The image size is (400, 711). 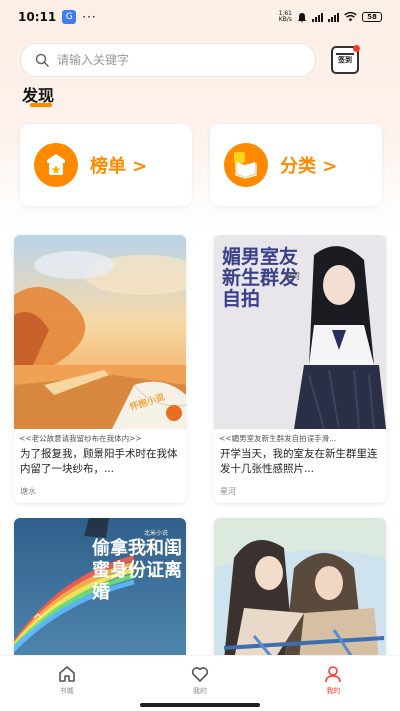 What do you see at coordinates (137, 570) in the screenshot?
I see `cover-title: 偷拿我和闺蜜身份证离婚` at bounding box center [137, 570].